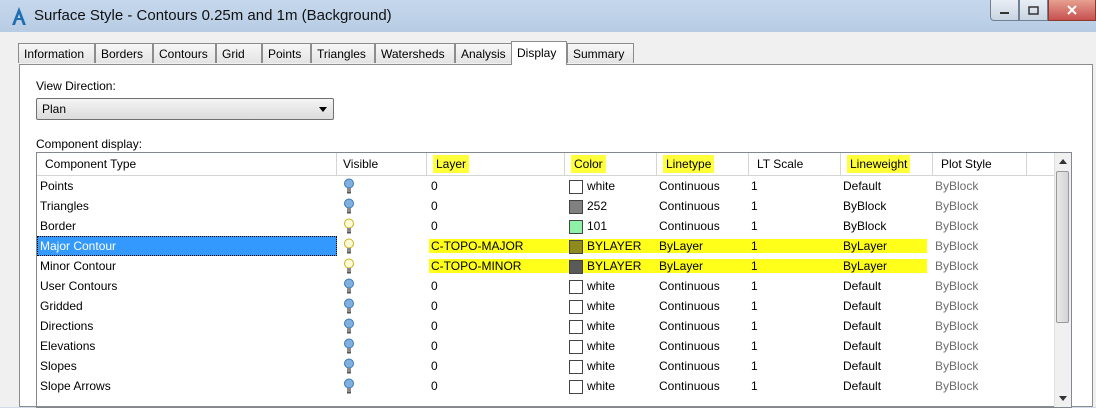  Describe the element at coordinates (187, 186) in the screenshot. I see `cell-component-type: Points` at that location.